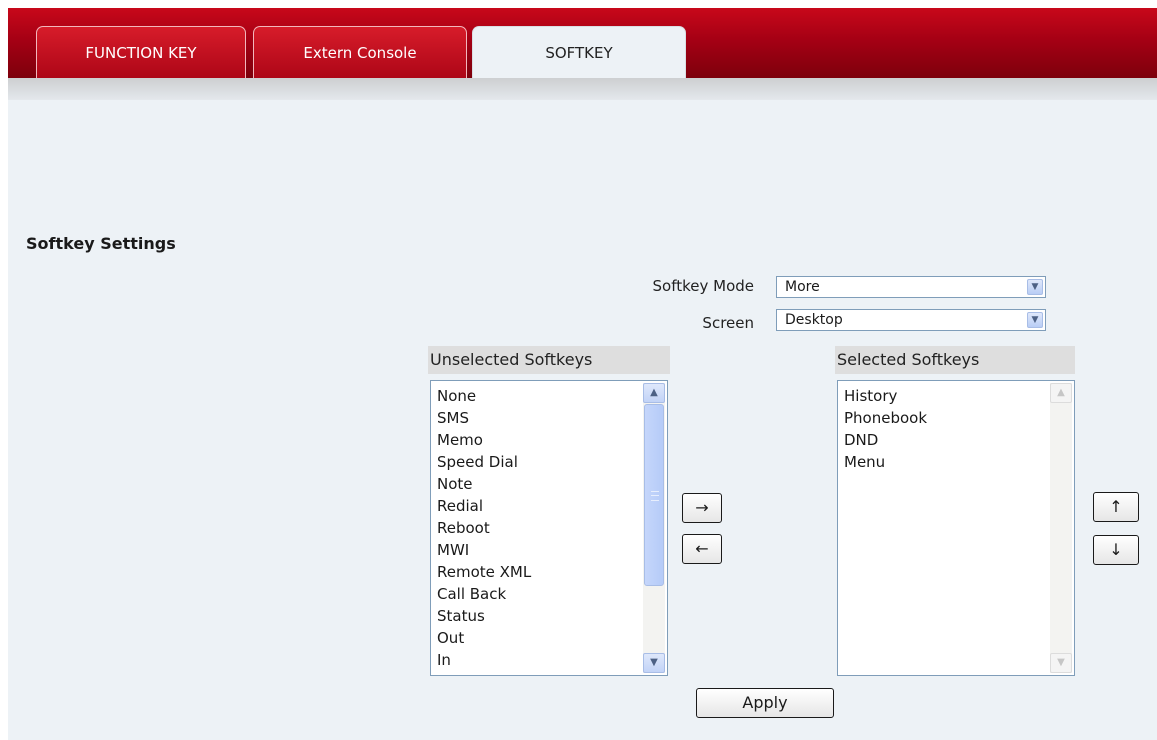 The width and height of the screenshot is (1157, 740). What do you see at coordinates (728, 323) in the screenshot?
I see `screen-label: Screen` at bounding box center [728, 323].